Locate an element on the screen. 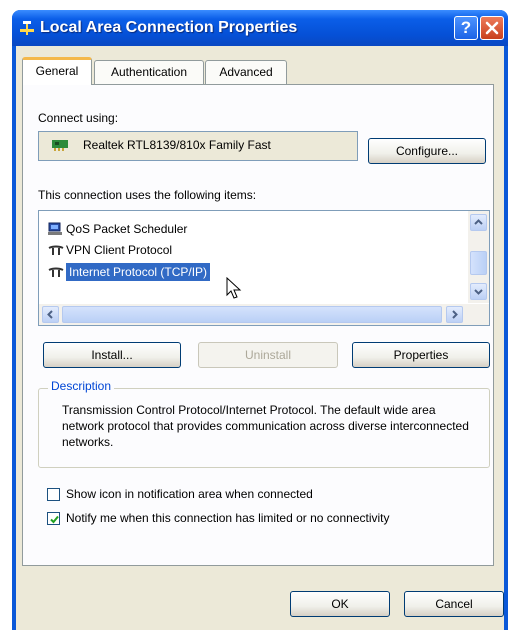  chevron-down-icon is located at coordinates (478, 292).